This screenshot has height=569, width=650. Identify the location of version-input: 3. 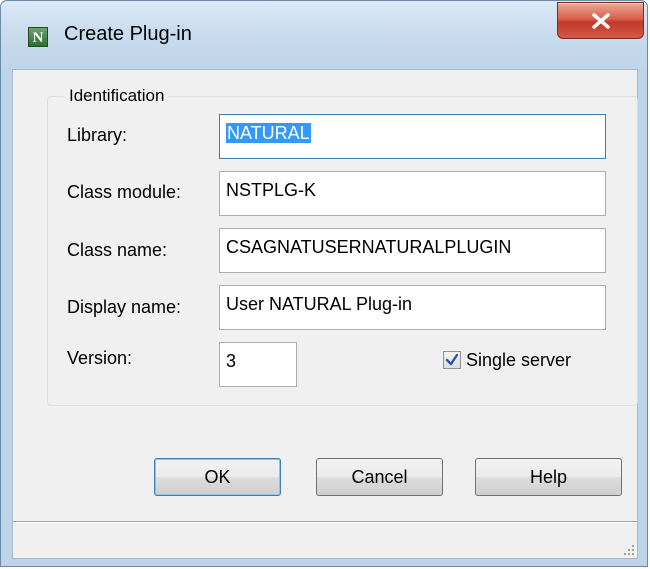
(258, 364).